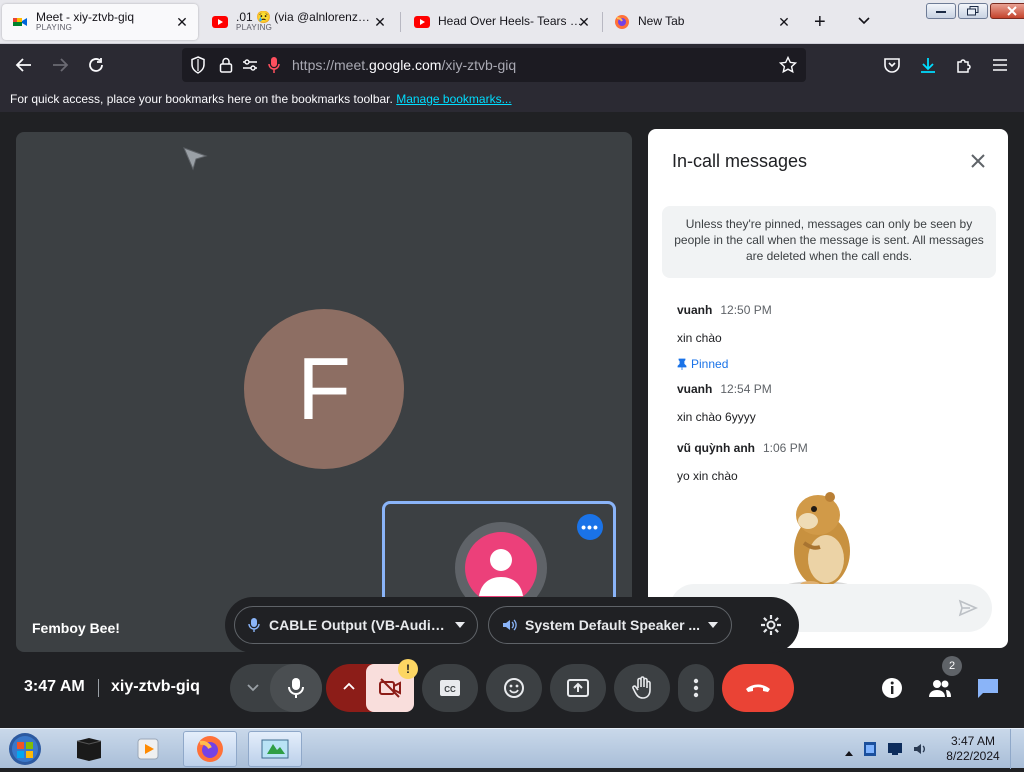 The height and width of the screenshot is (772, 1024). What do you see at coordinates (892, 65) in the screenshot?
I see `pocket-icon` at bounding box center [892, 65].